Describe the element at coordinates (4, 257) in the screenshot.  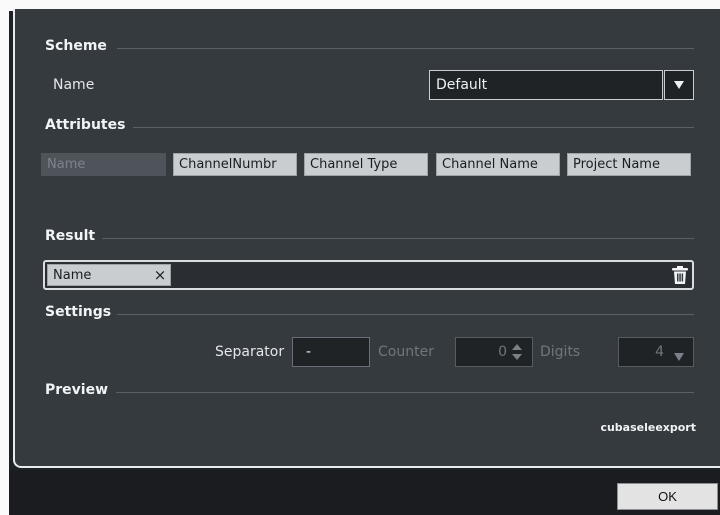
I see `window-left-edge` at that location.